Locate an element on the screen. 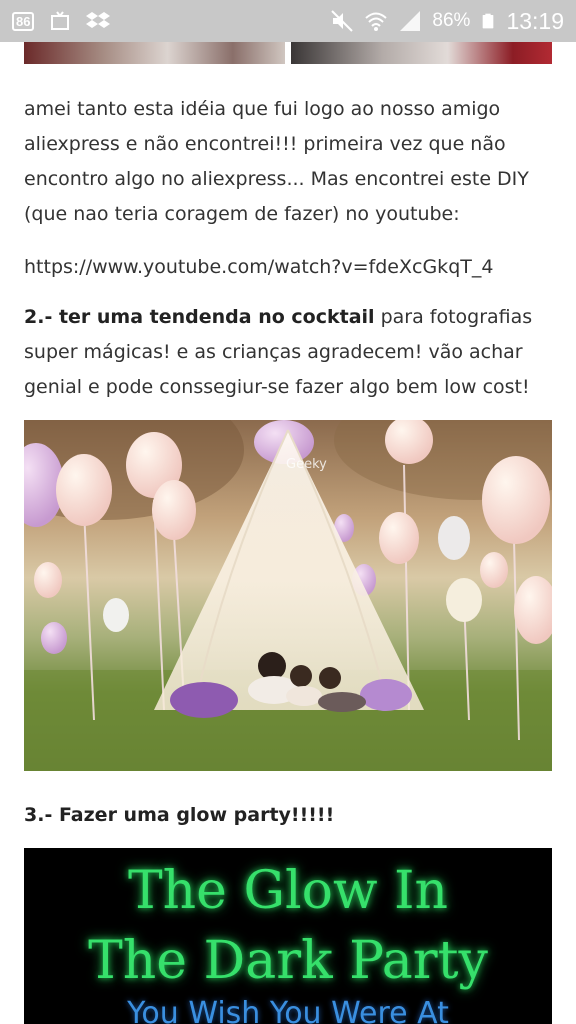  item-3-paragraph: 3.- Fazer uma glow party!!!!! is located at coordinates (289, 815).